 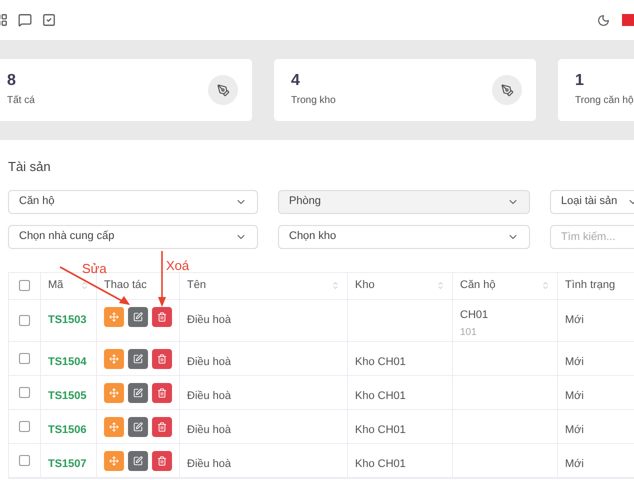 What do you see at coordinates (478, 286) in the screenshot?
I see `column-label: Căn hộ` at bounding box center [478, 286].